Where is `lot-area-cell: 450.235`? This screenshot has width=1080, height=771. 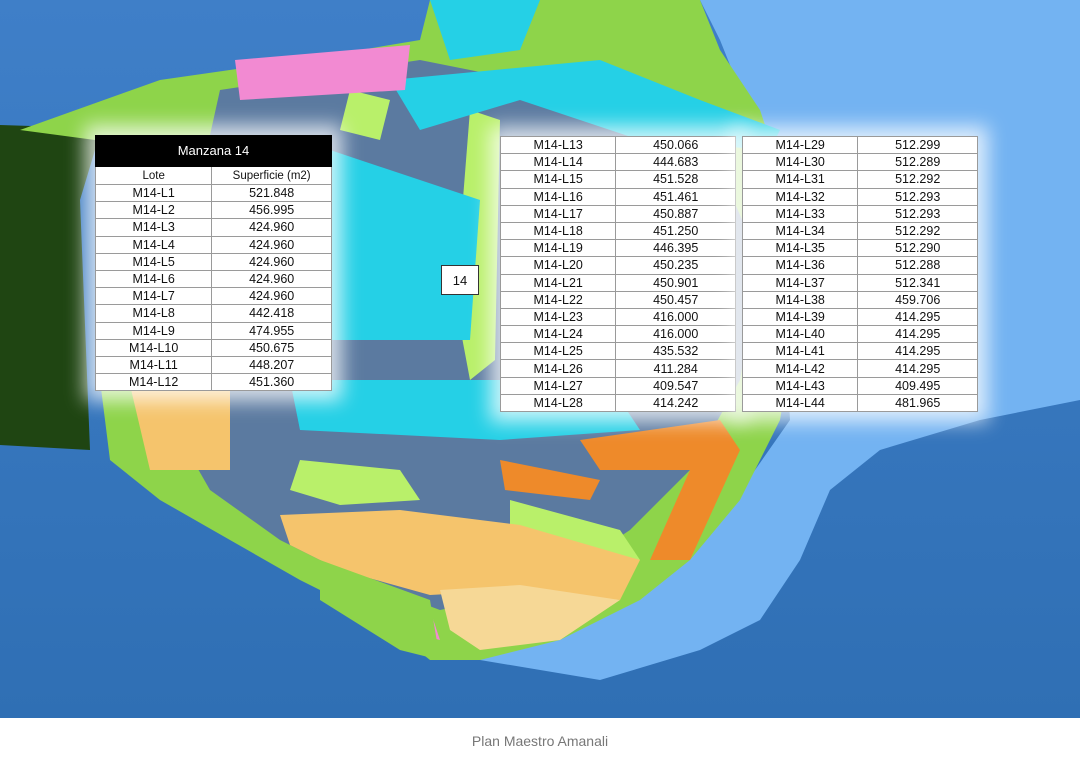
lot-area-cell: 450.235 is located at coordinates (675, 265).